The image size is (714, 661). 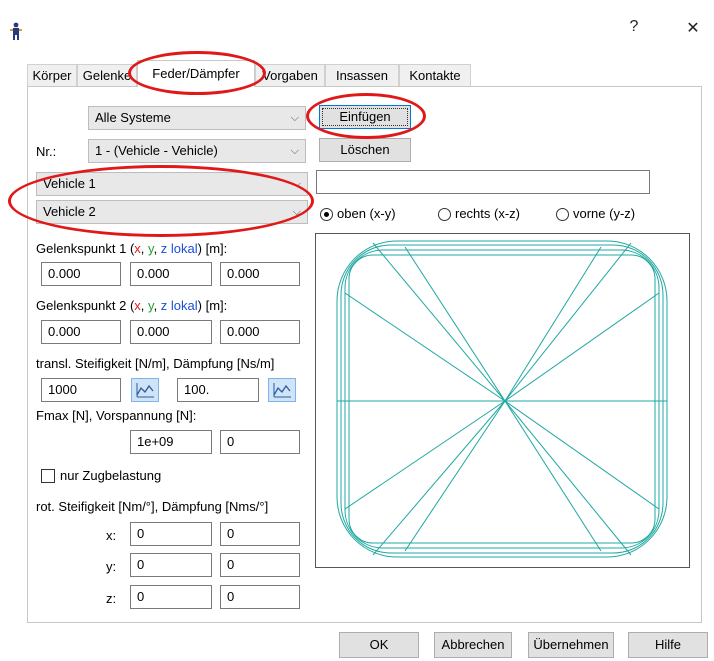 I want to click on rot-y-stiffness-field: 0, so click(x=171, y=565).